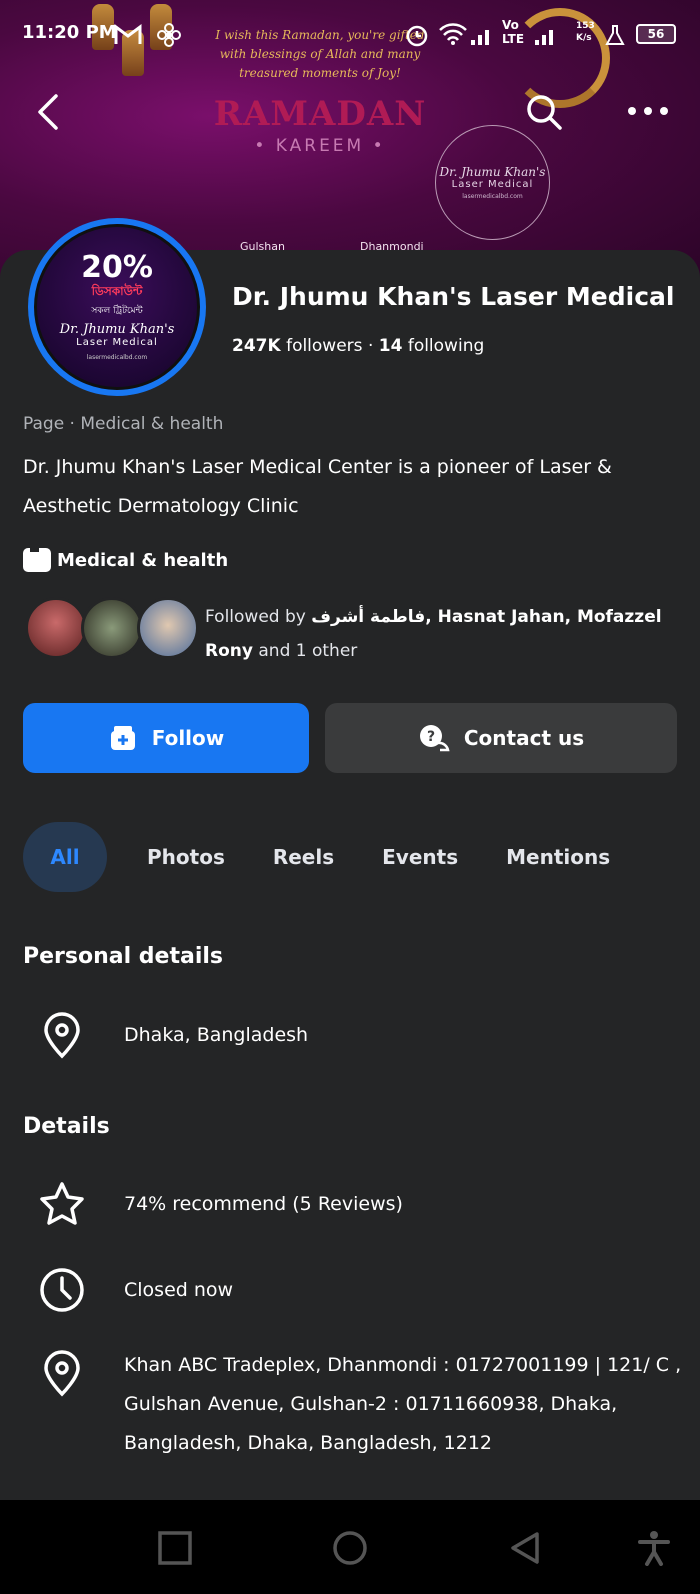 The image size is (700, 1594). Describe the element at coordinates (123, 424) in the screenshot. I see `page-category-line: Page · Medical & health` at that location.